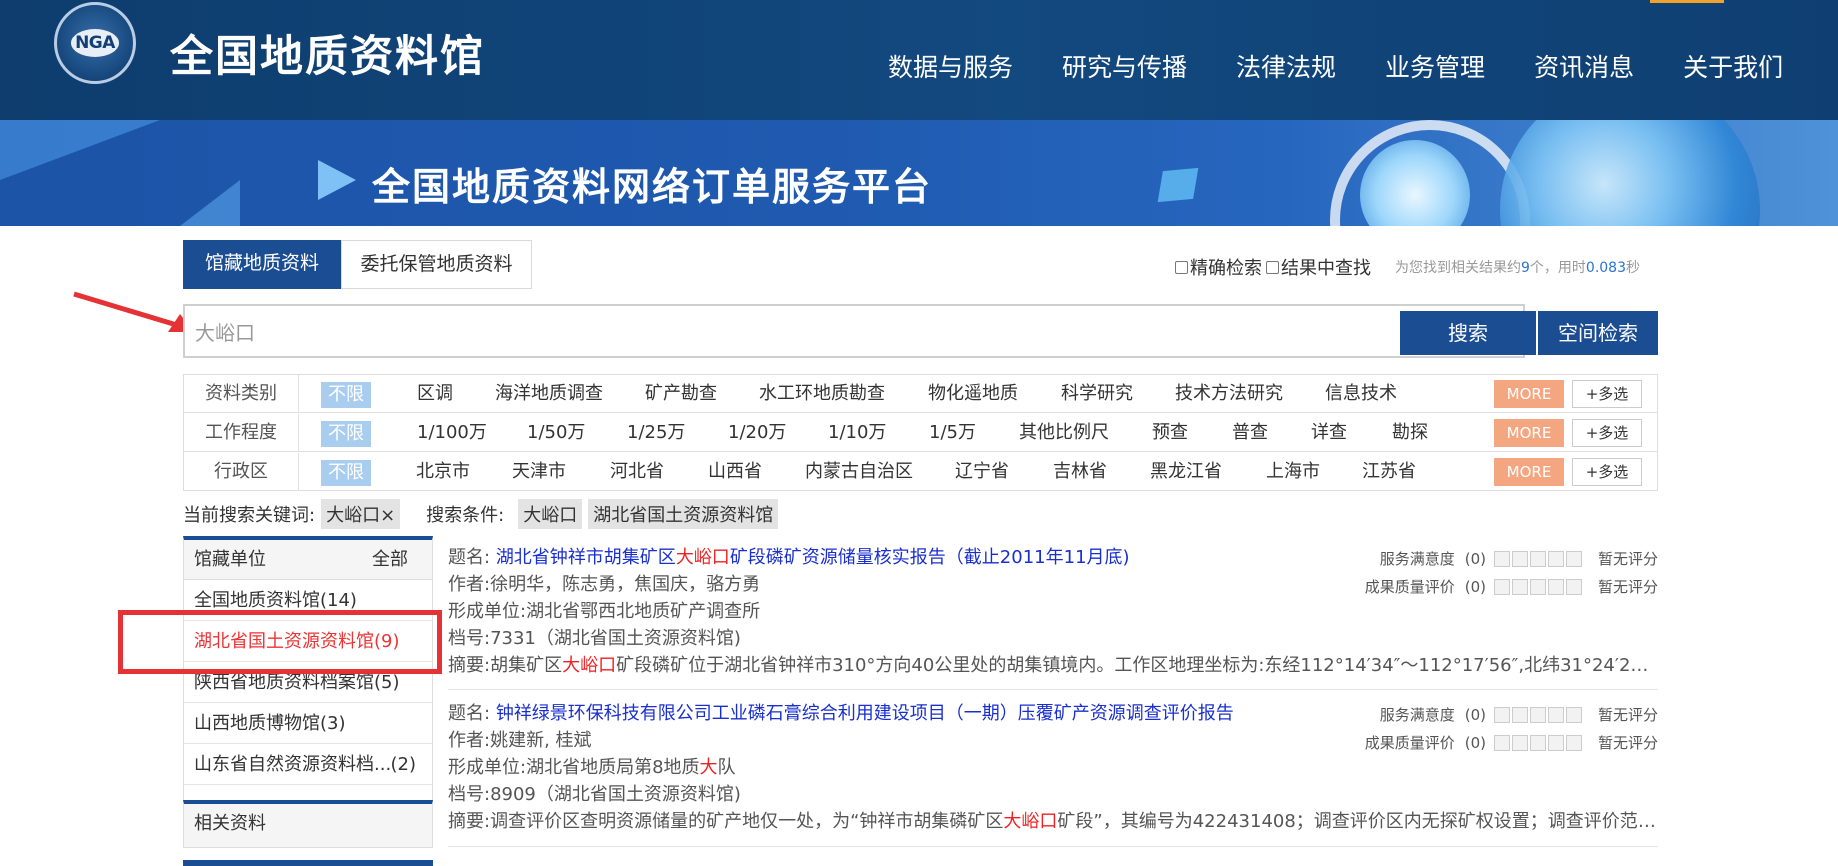 This screenshot has height=866, width=1838. I want to click on exact-search-label: 精确检索, so click(1226, 268).